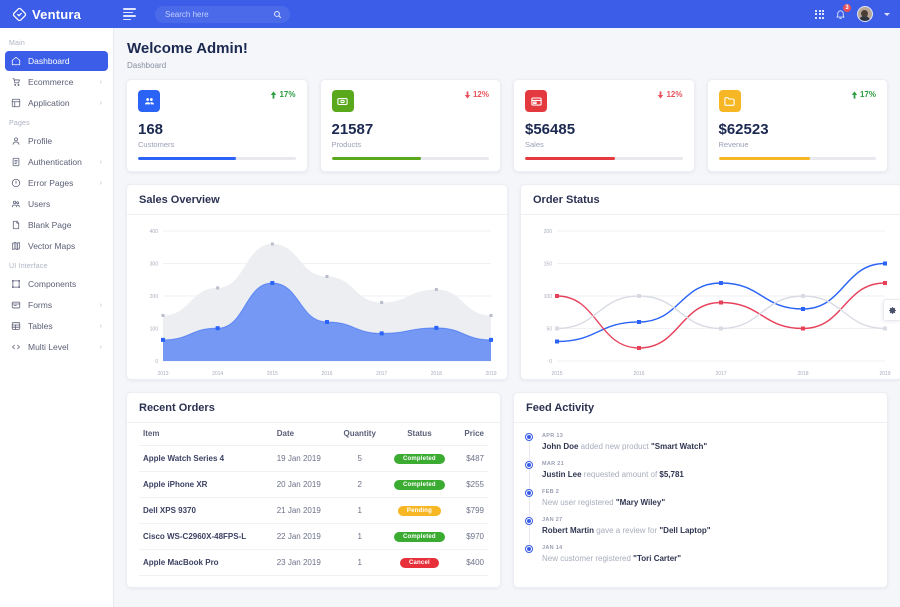  I want to click on search-input, so click(218, 14).